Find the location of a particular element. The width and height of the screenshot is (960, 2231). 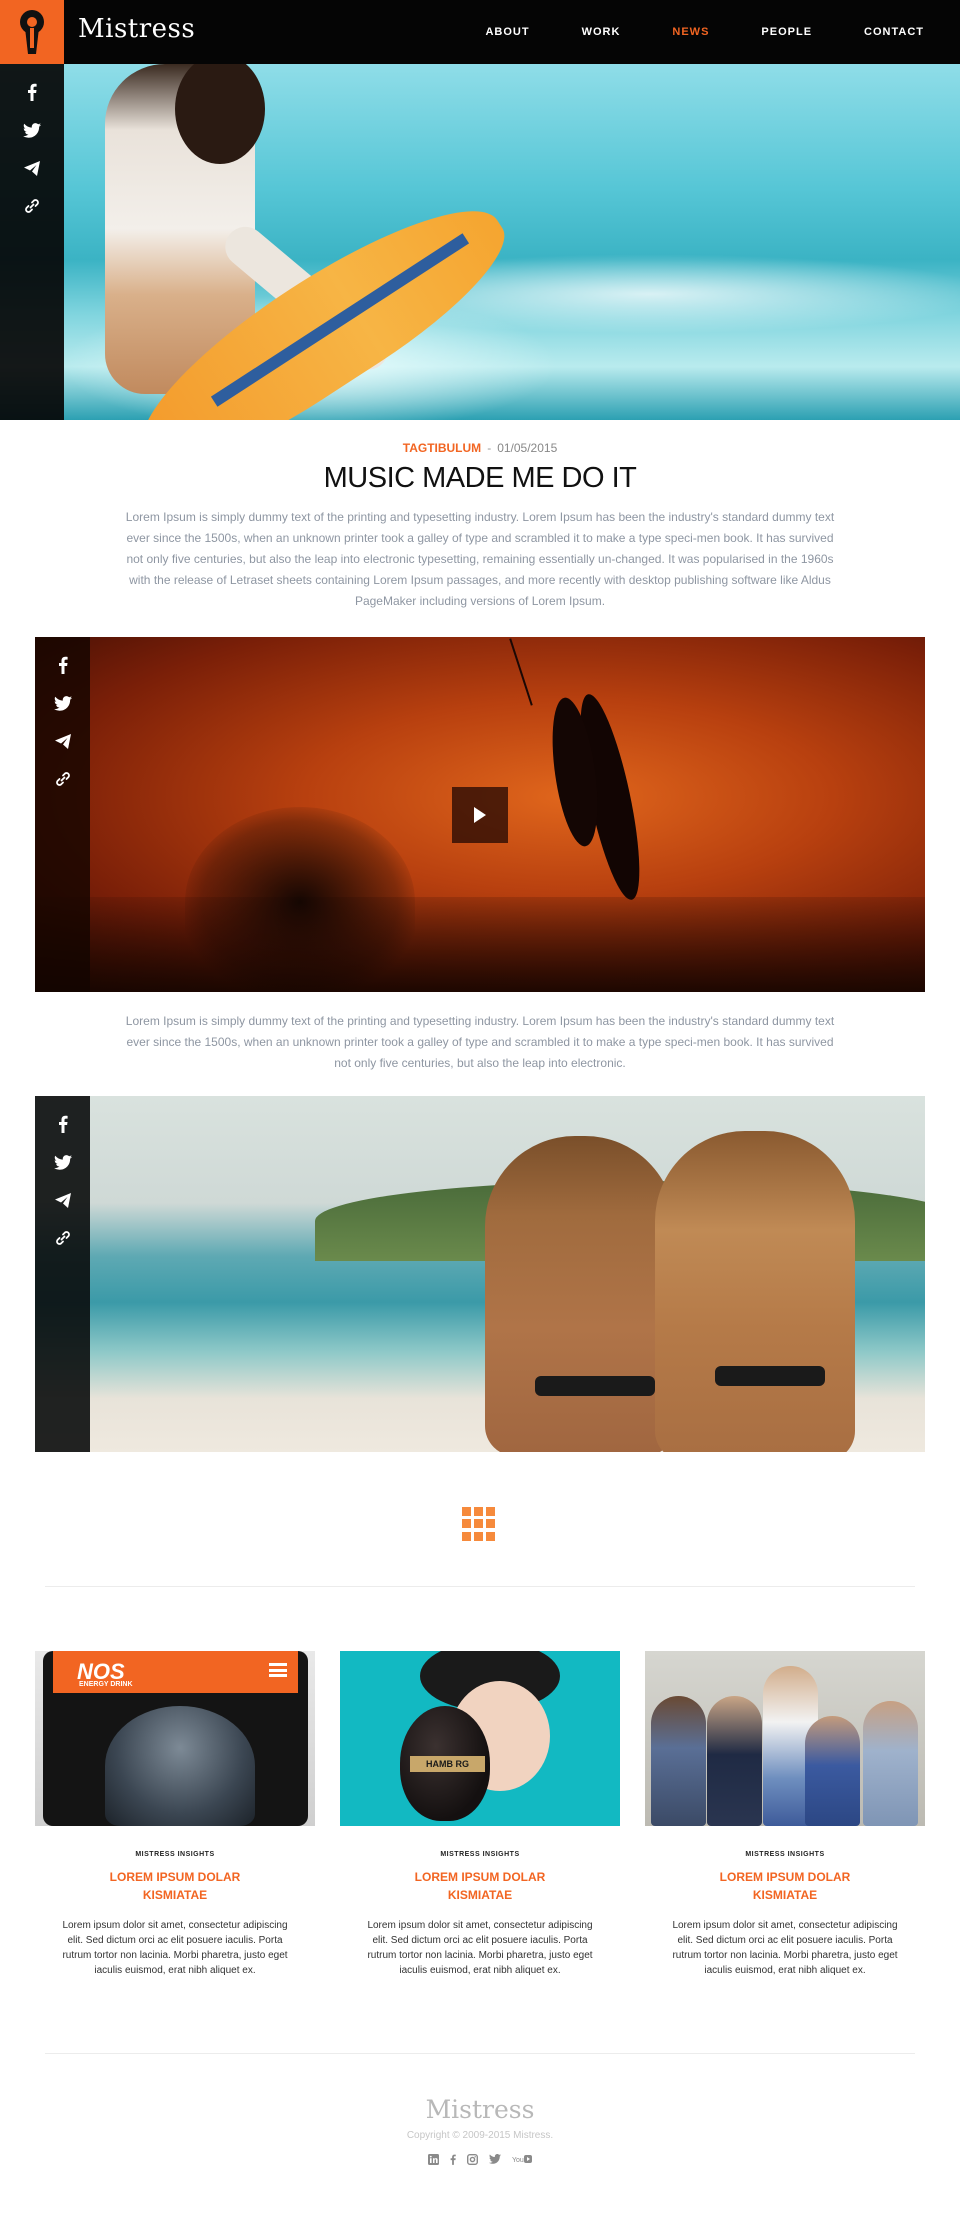

article-date: 01/05/2015 is located at coordinates (527, 448).